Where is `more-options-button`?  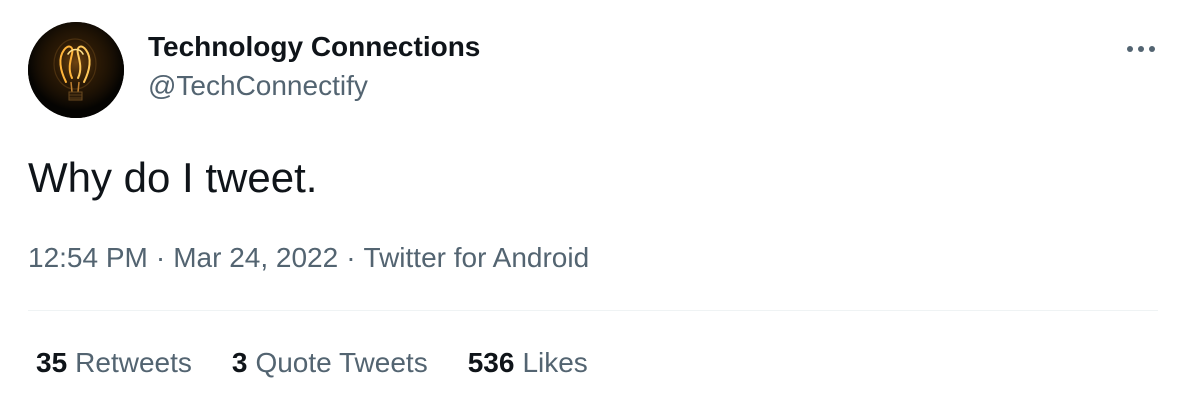
more-options-button is located at coordinates (1141, 49).